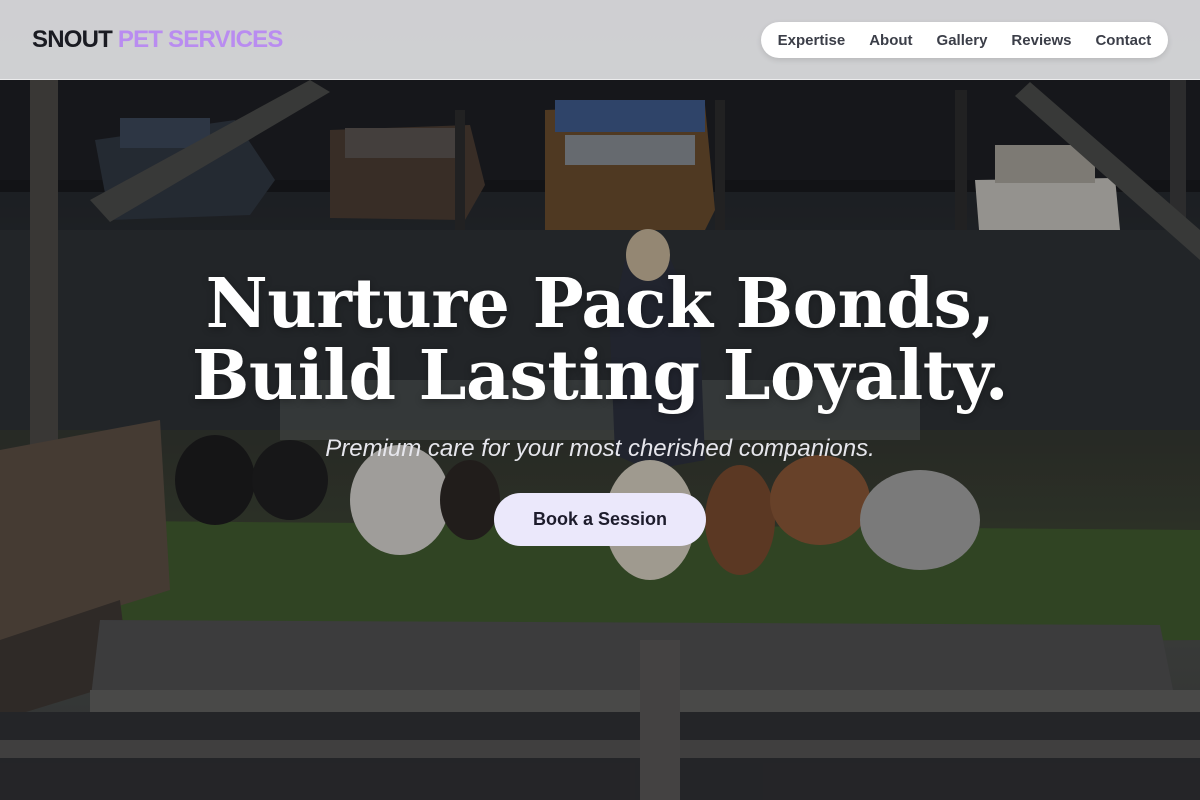  Describe the element at coordinates (812, 40) in the screenshot. I see `nav-item-expertise: Expertise` at that location.